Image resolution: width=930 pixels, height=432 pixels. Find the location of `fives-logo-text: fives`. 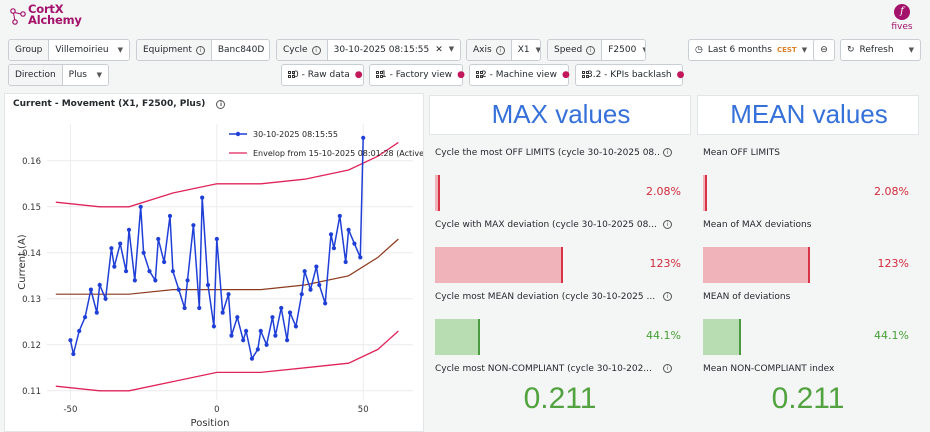

fives-logo-text: fives is located at coordinates (902, 27).